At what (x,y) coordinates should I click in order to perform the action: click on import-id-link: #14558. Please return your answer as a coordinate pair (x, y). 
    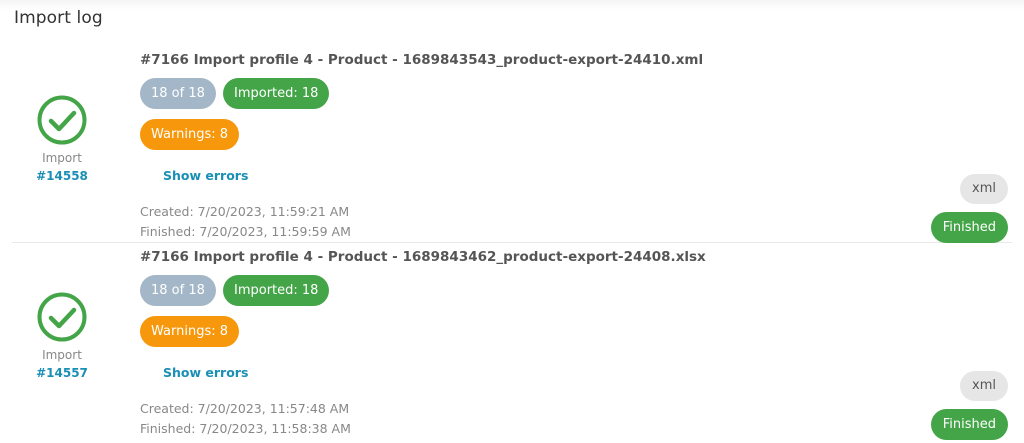
    Looking at the image, I should click on (62, 176).